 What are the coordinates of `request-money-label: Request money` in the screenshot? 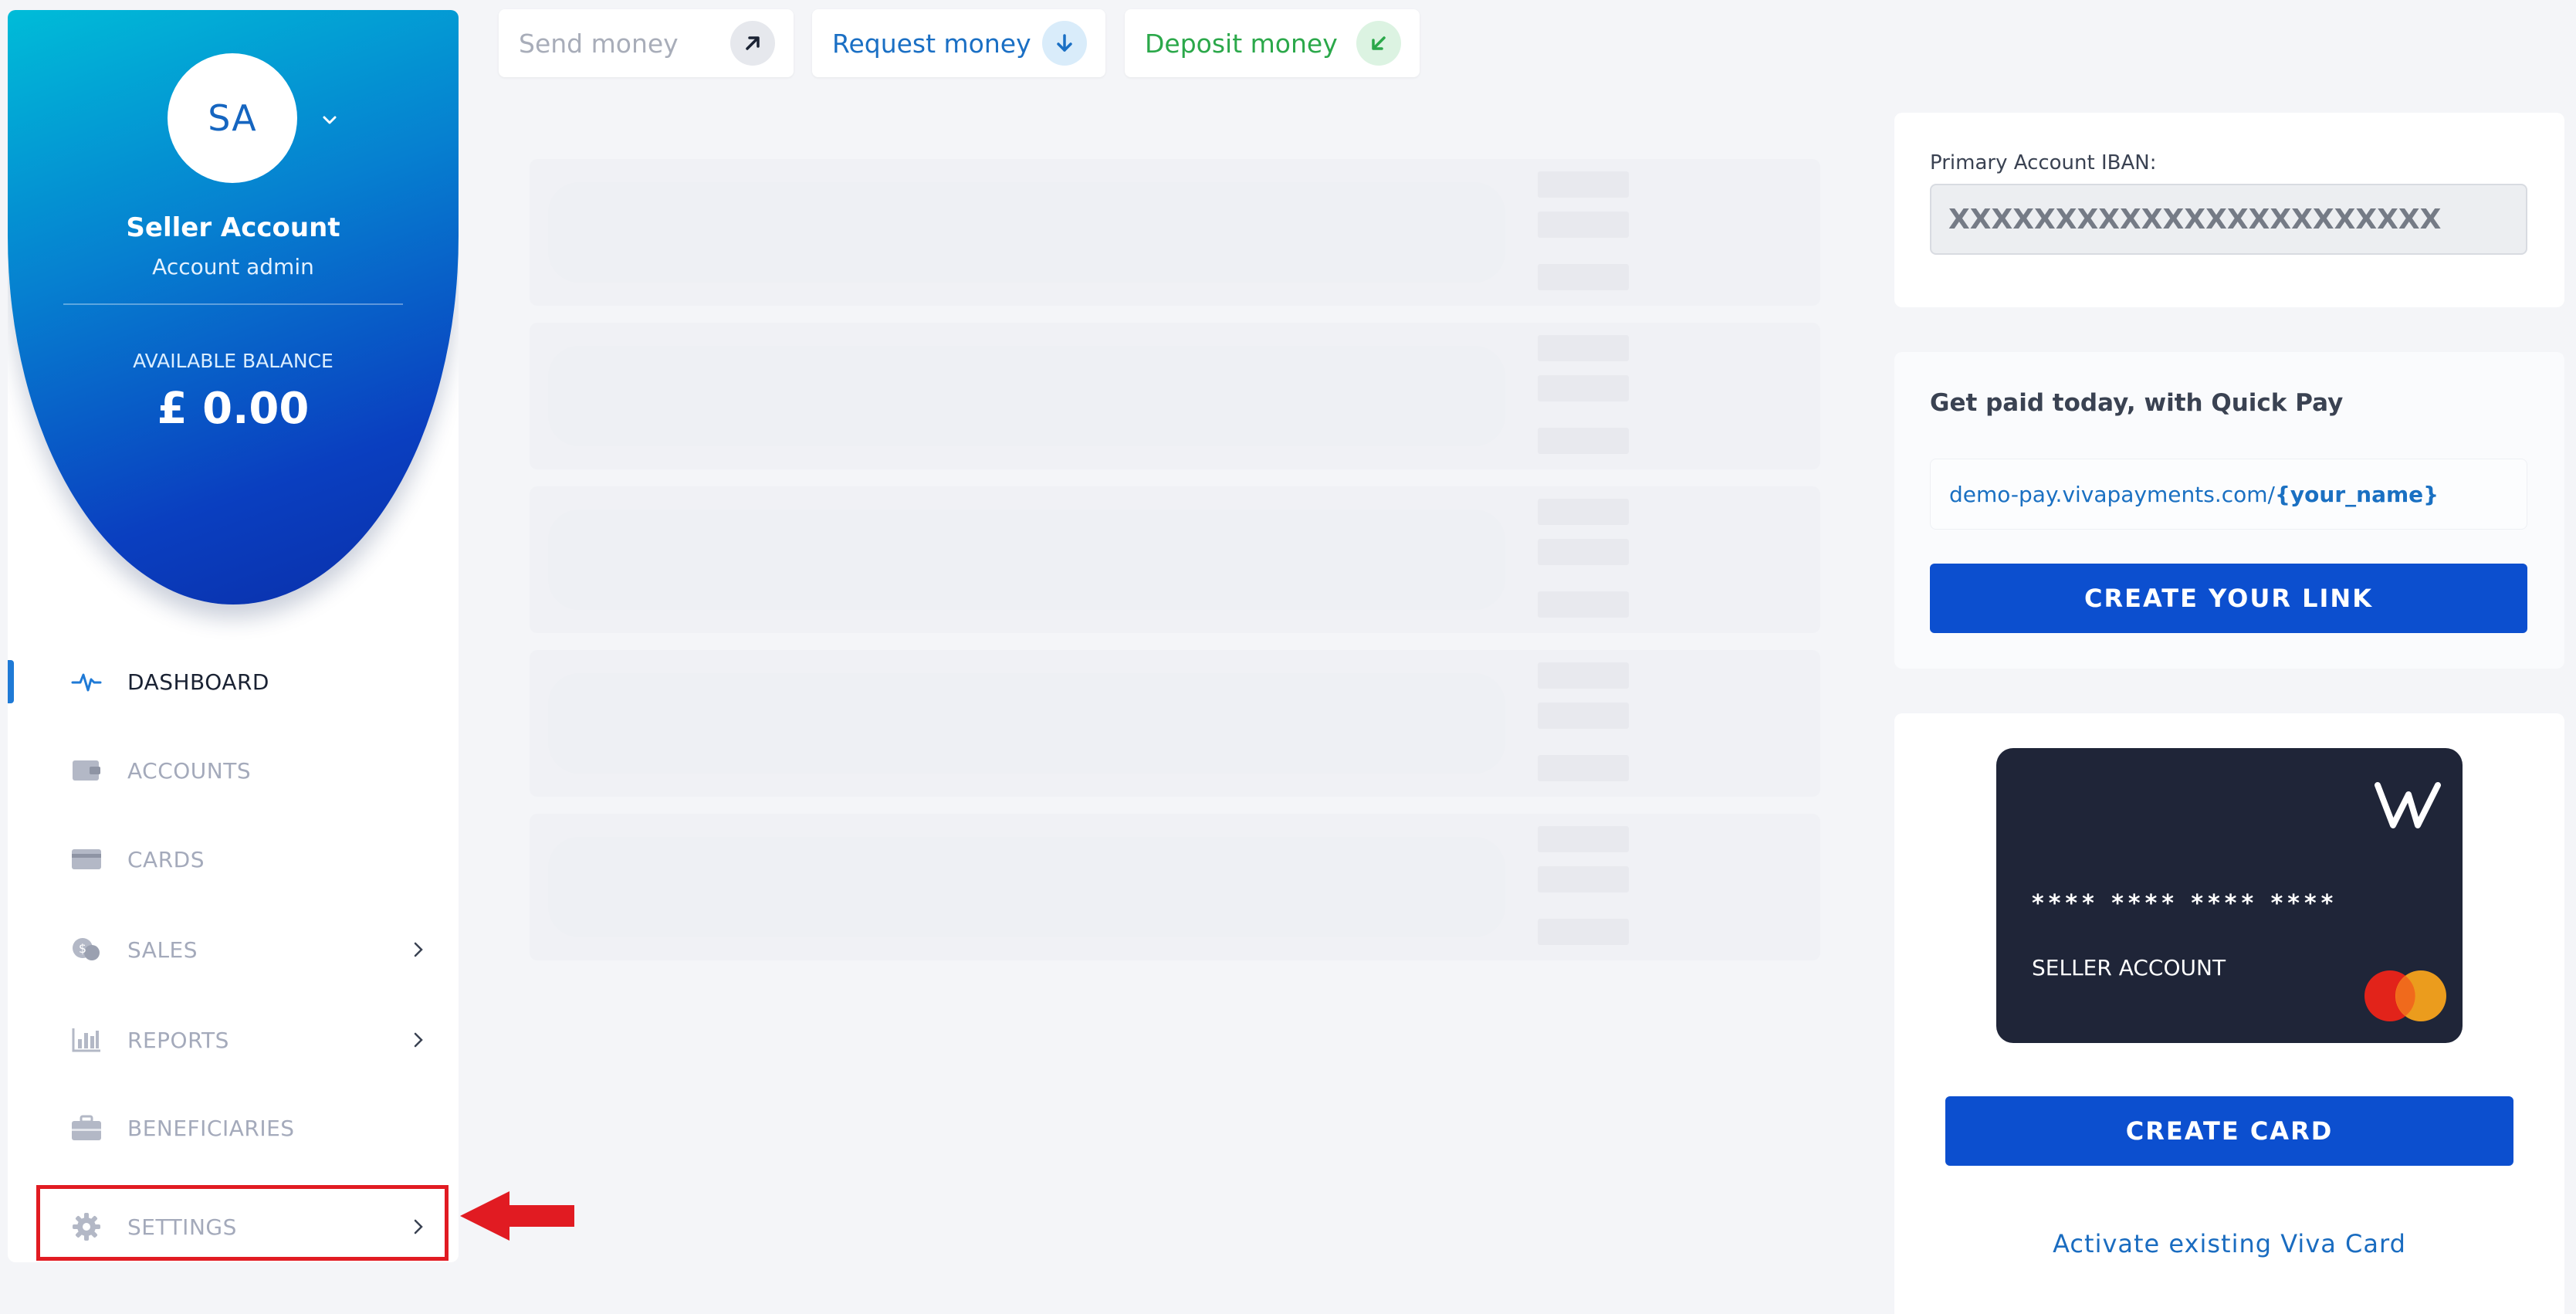 It's located at (932, 44).